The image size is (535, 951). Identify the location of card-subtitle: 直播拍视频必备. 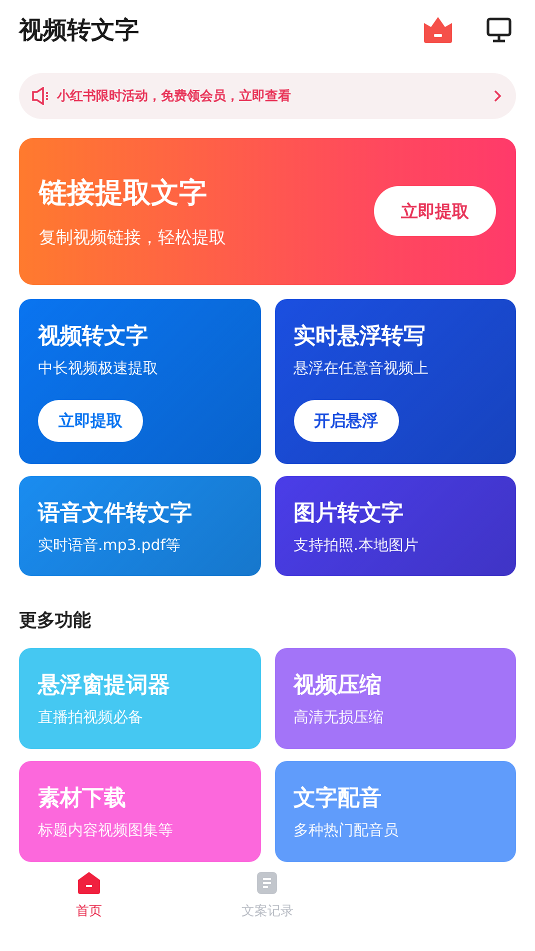
(91, 717).